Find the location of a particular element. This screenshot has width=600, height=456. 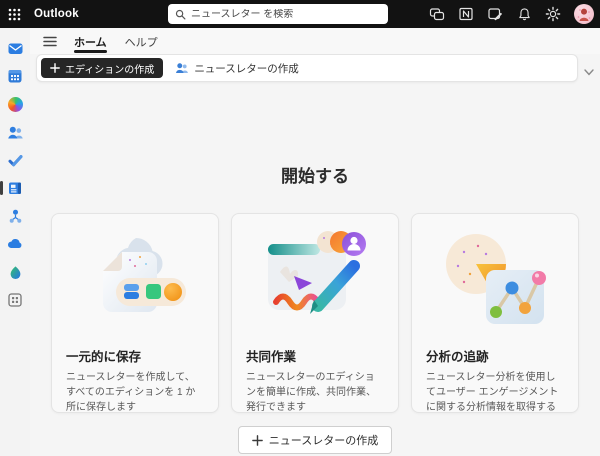

create-newsletter-cta-button: ニュースレターの作成 is located at coordinates (315, 440).